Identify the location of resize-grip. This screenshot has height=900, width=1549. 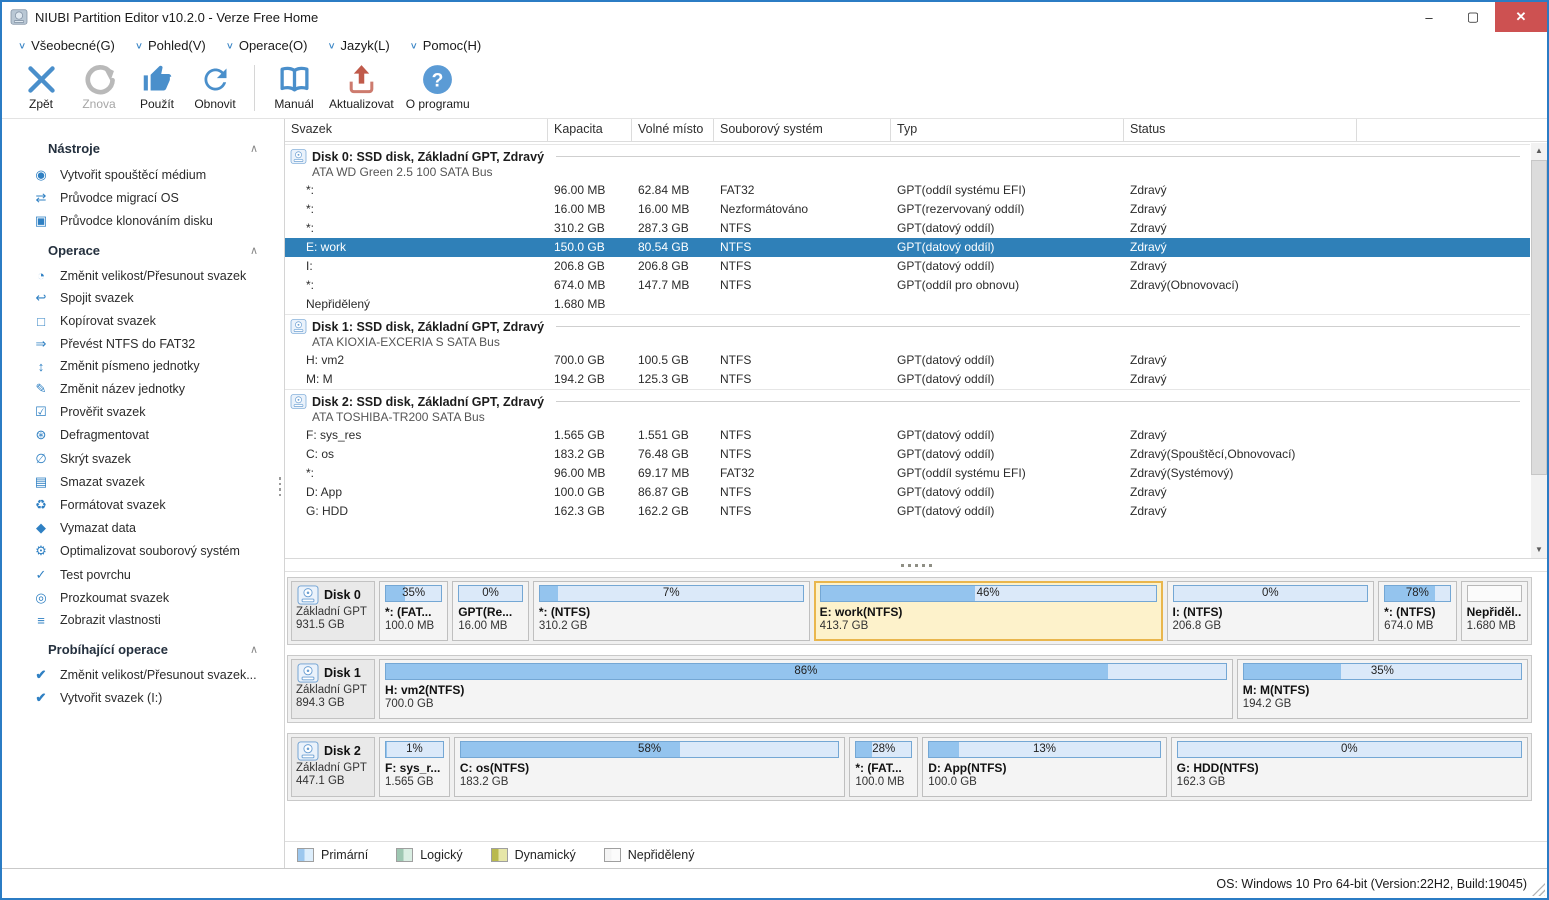
(1538, 889).